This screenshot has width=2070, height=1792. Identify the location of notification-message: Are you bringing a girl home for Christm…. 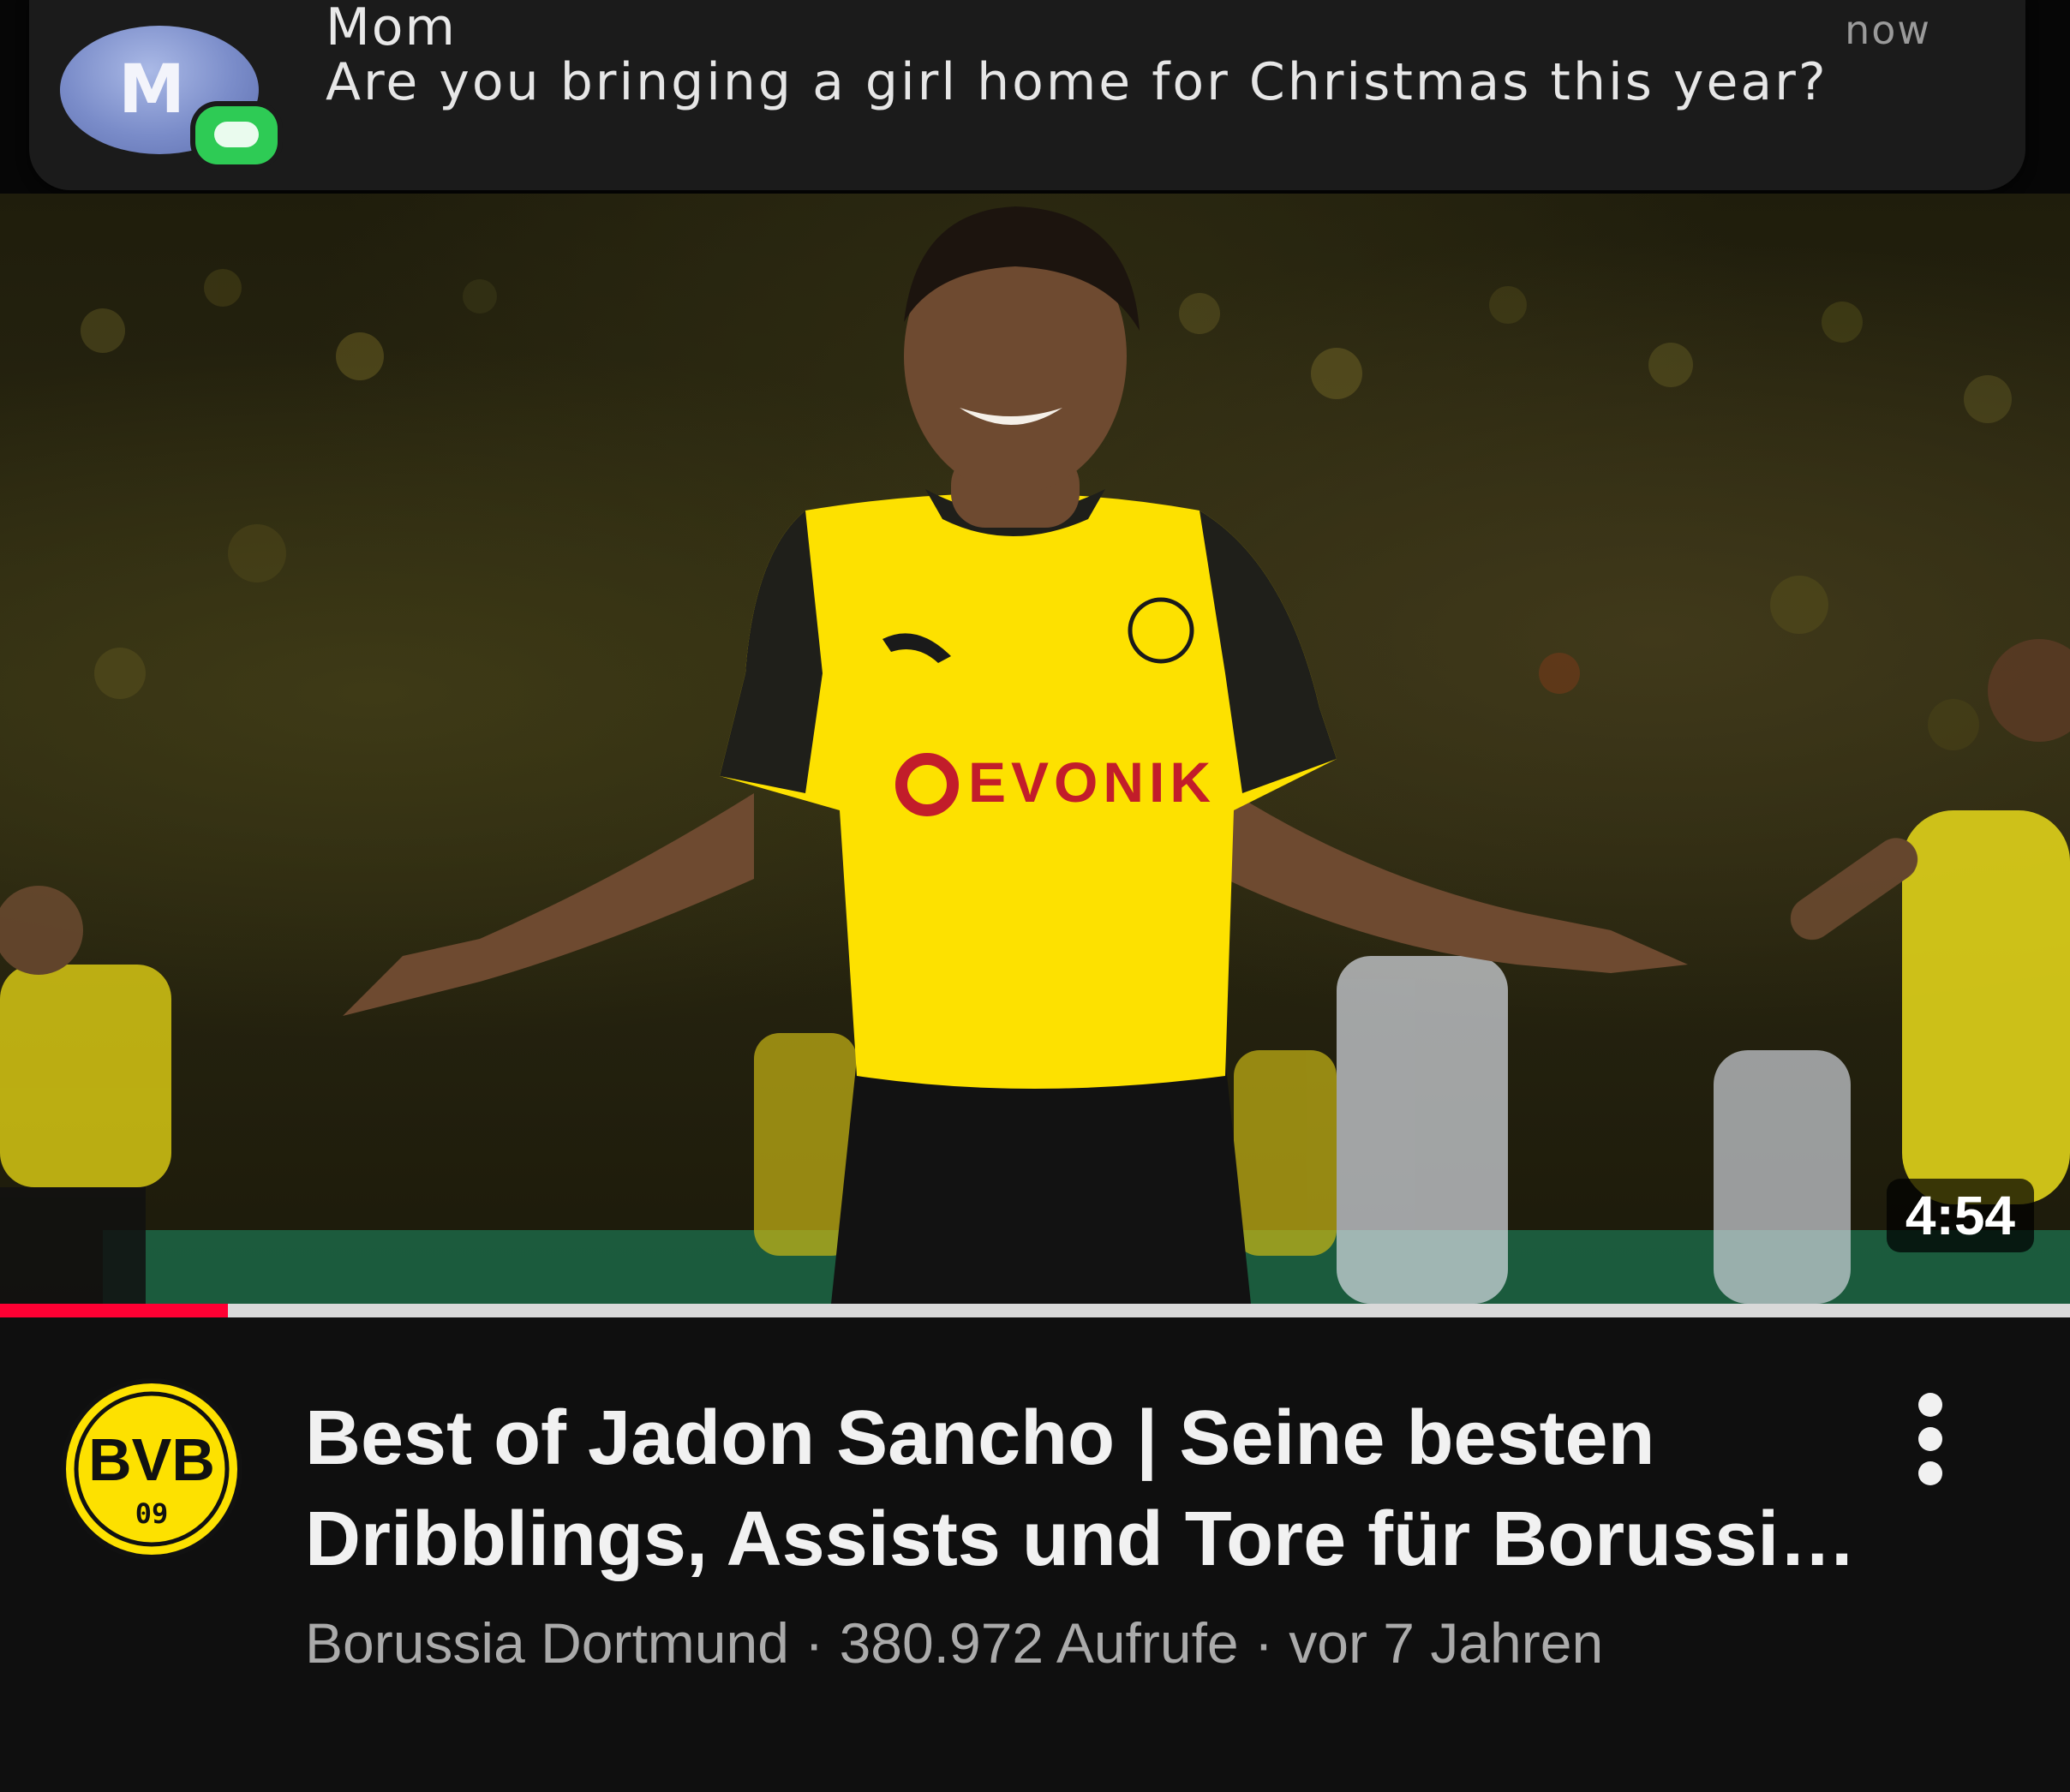
(1077, 82).